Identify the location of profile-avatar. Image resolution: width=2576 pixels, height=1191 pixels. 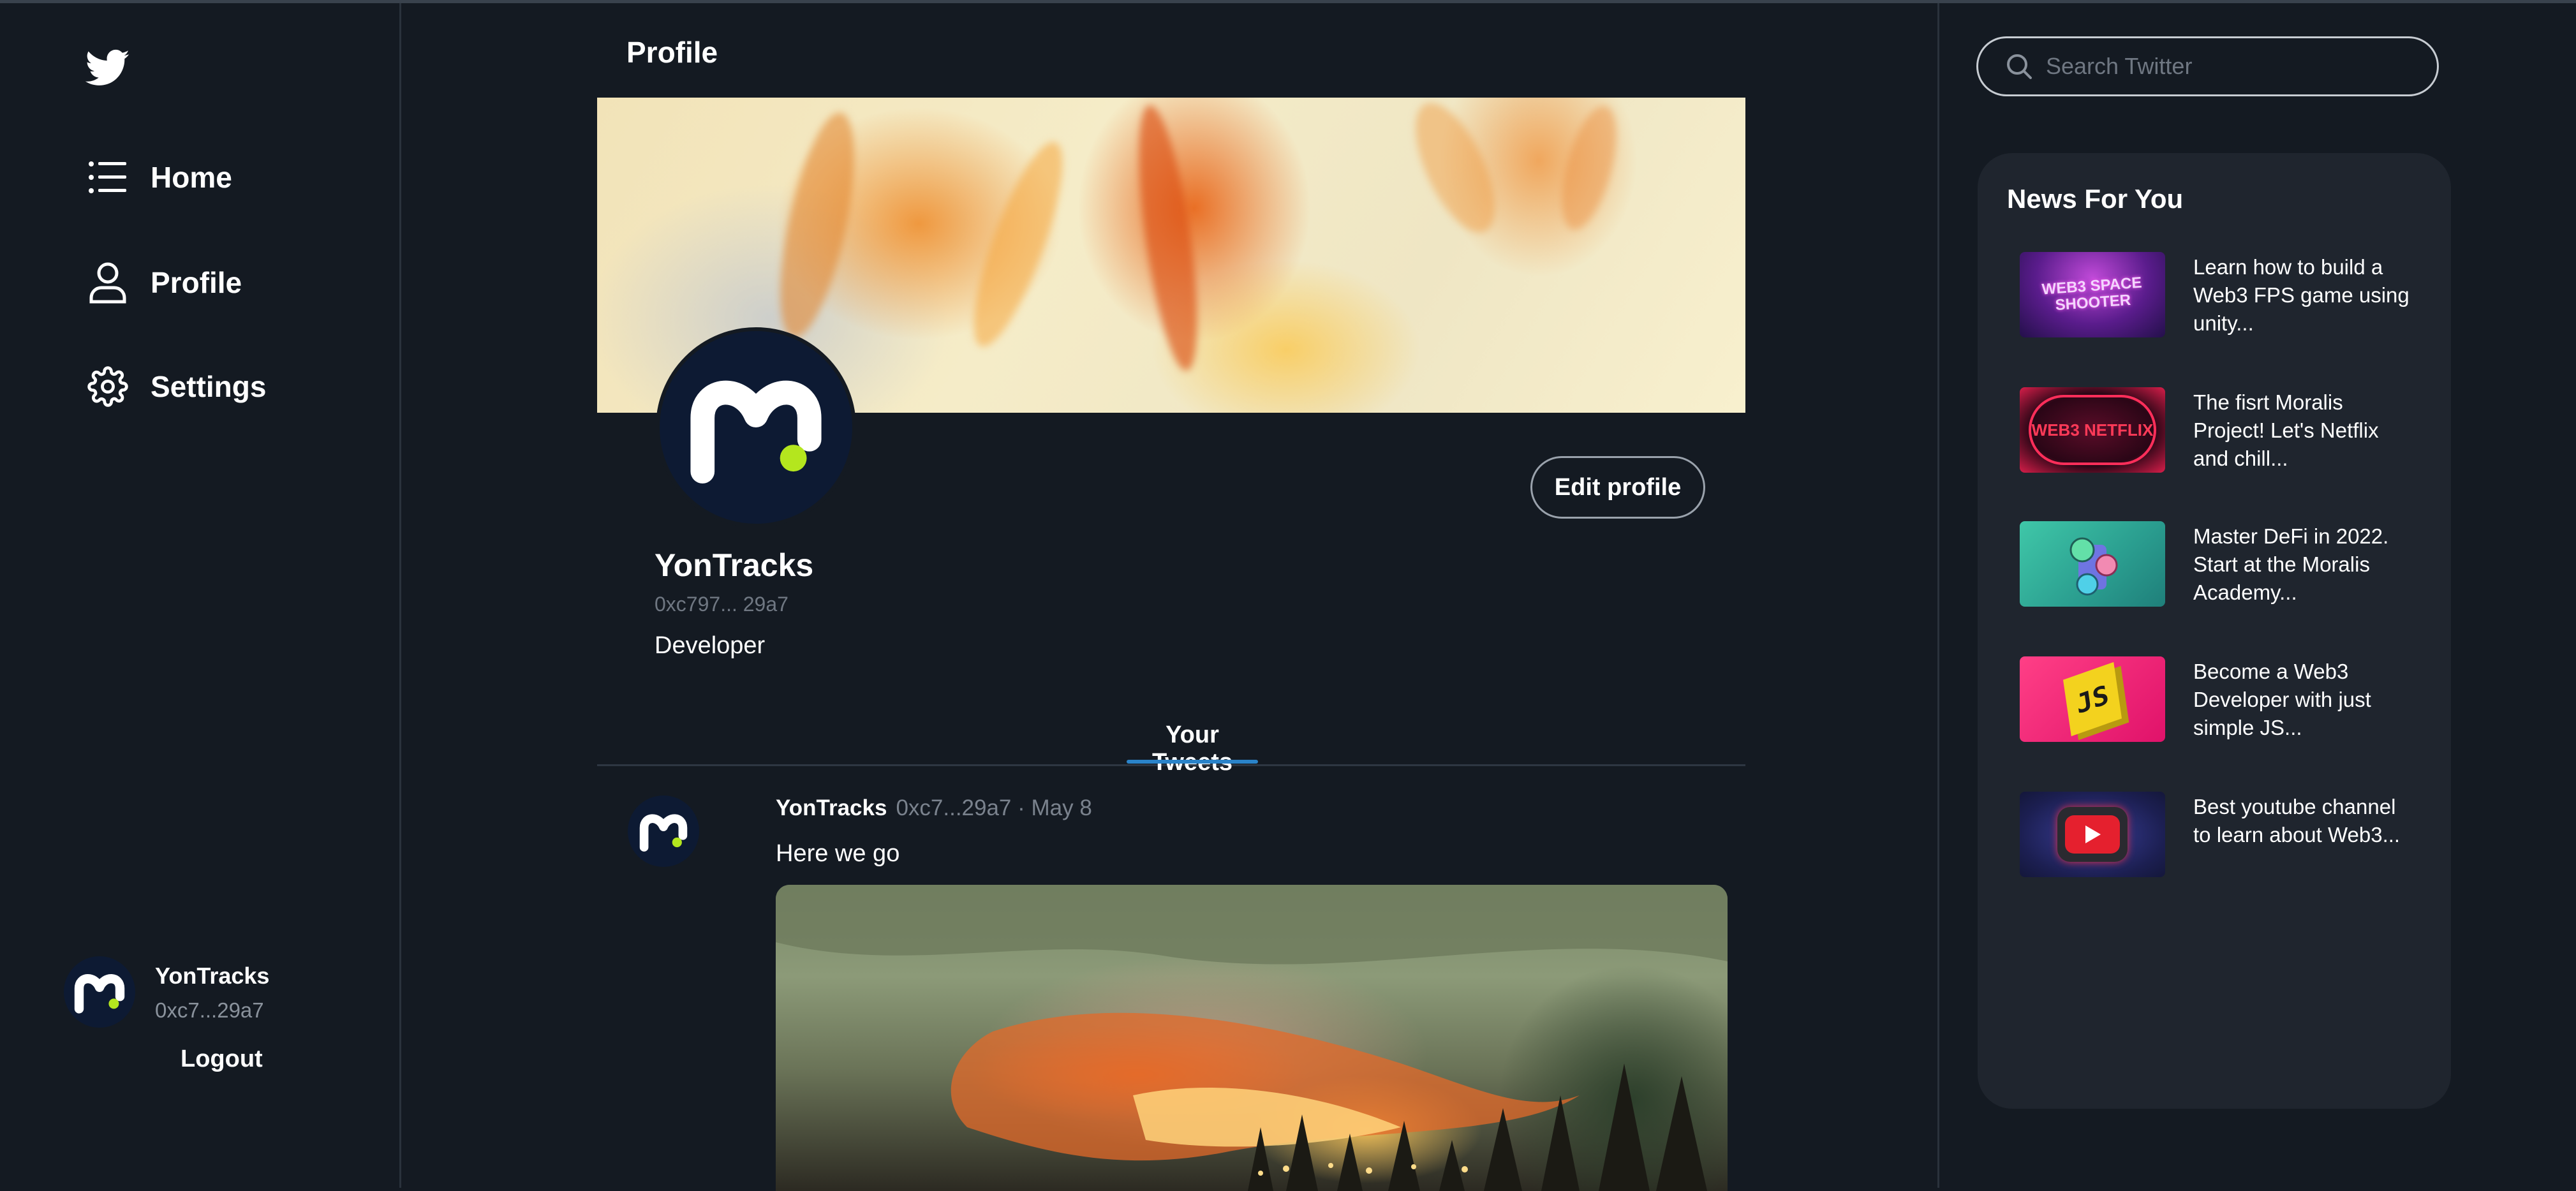
(756, 427).